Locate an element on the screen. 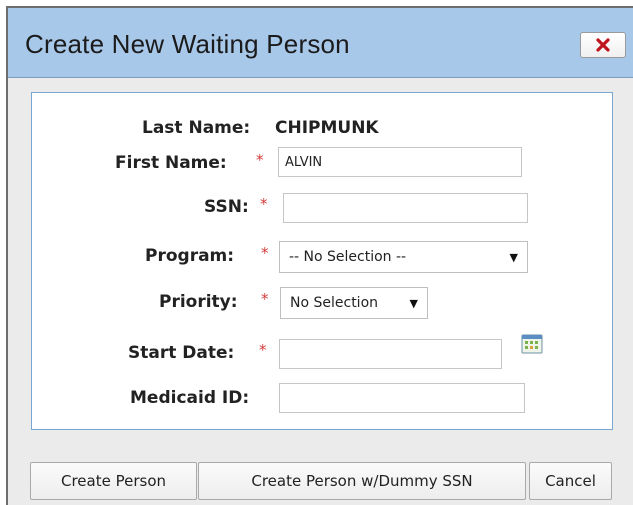 This screenshot has width=633, height=505. priority-select: No Selection ▼ is located at coordinates (354, 303).